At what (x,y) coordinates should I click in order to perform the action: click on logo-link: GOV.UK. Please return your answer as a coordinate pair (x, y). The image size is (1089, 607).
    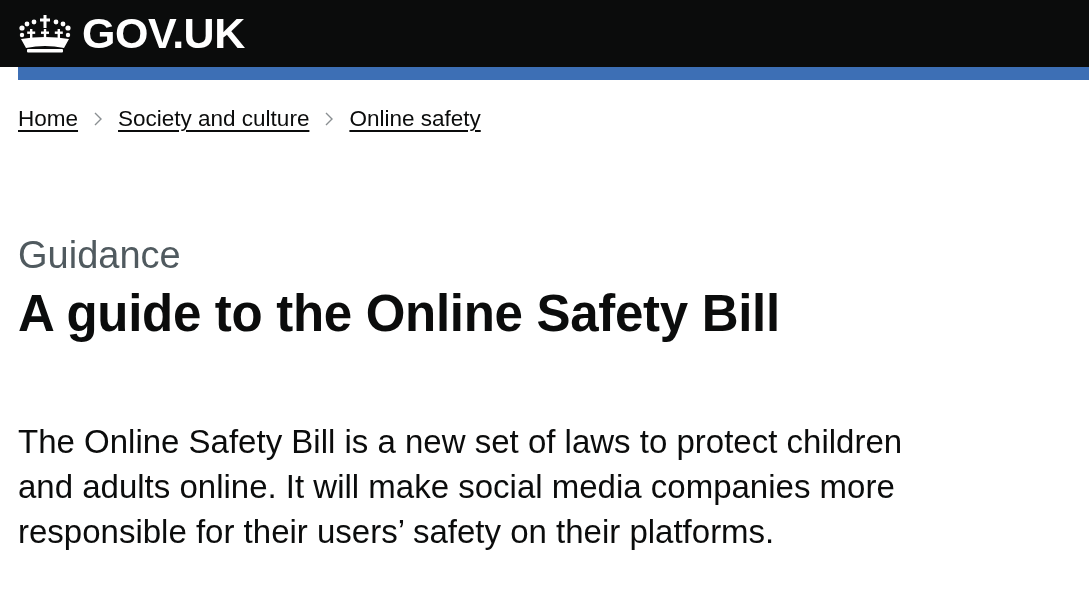
    Looking at the image, I should click on (131, 33).